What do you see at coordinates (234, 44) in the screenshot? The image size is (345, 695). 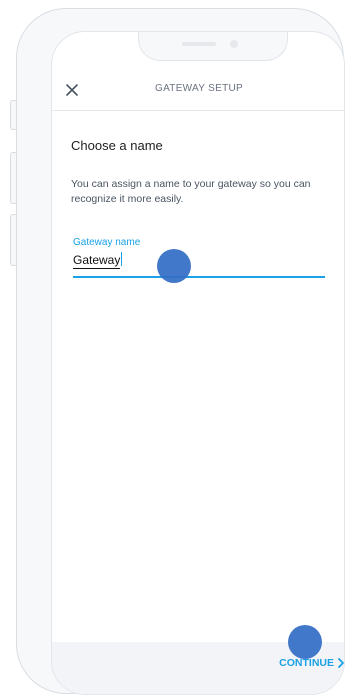 I see `camera-dot` at bounding box center [234, 44].